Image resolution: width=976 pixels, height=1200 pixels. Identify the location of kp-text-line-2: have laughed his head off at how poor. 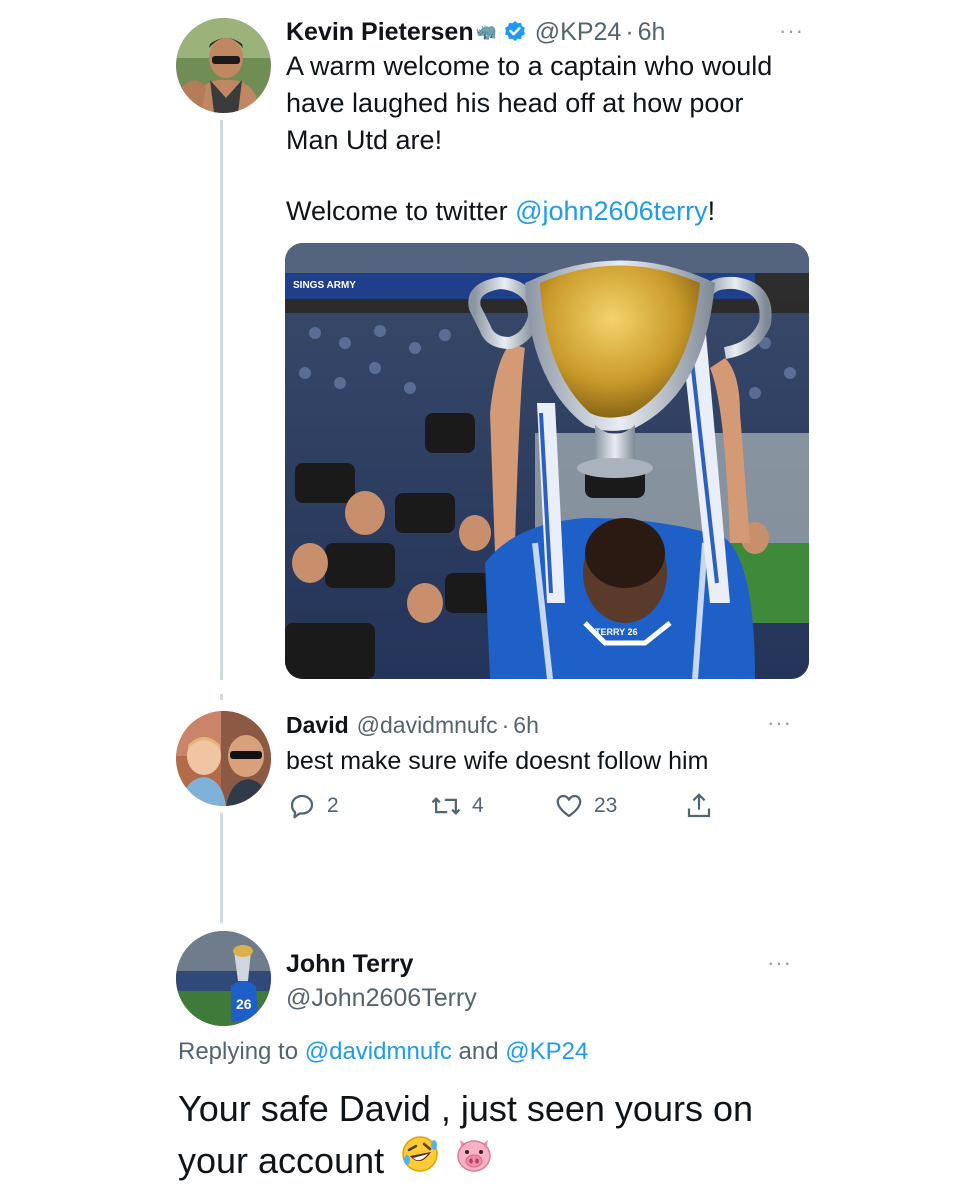
(515, 103).